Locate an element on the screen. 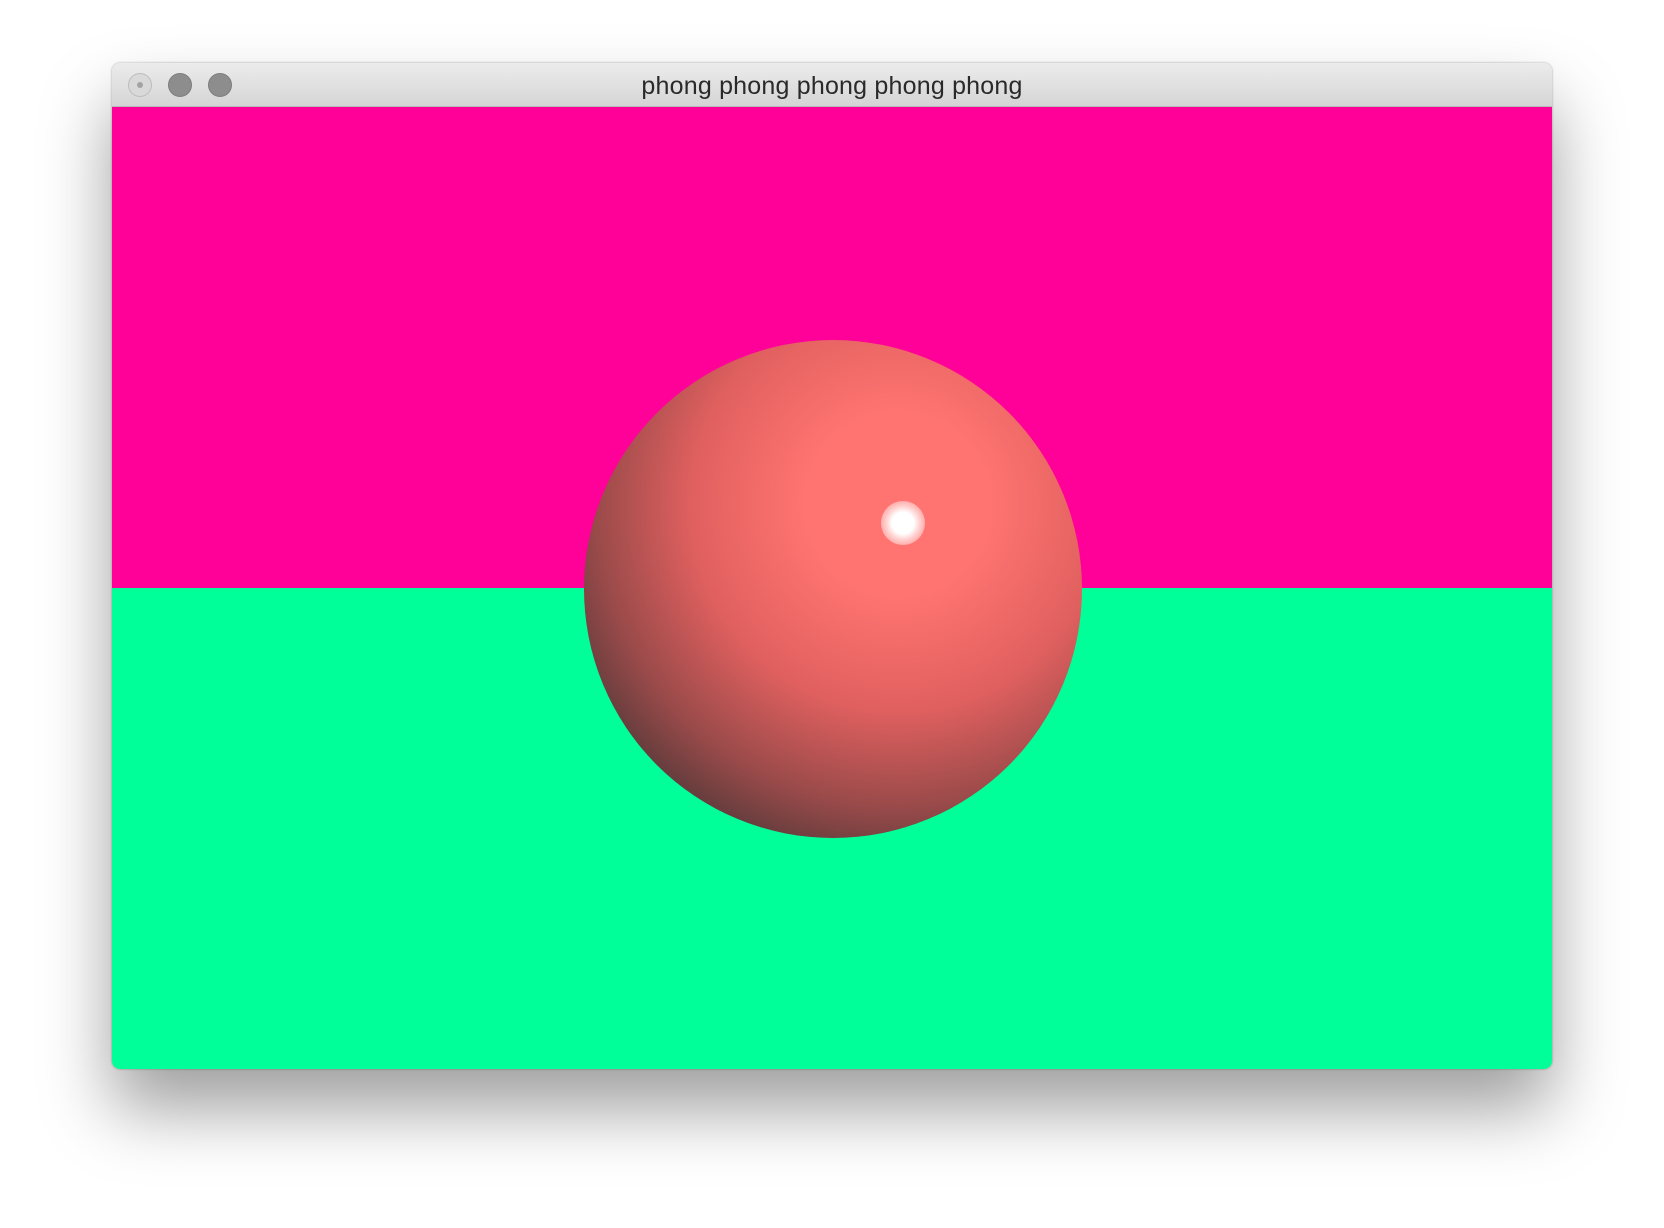  specular-highlight is located at coordinates (903, 523).